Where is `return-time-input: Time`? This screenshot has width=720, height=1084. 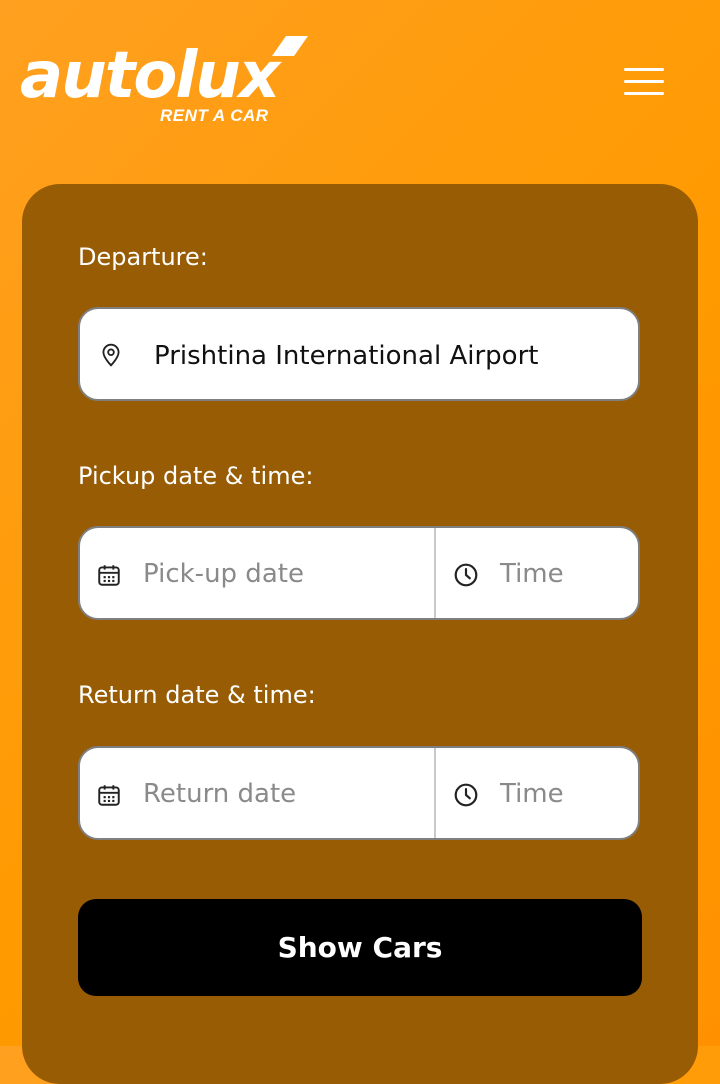 return-time-input: Time is located at coordinates (532, 794).